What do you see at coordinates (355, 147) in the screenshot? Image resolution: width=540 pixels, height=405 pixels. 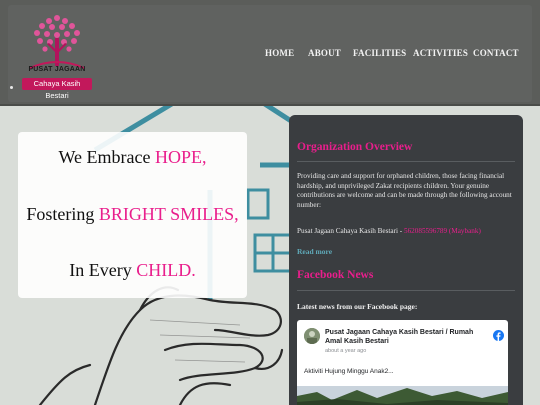 I see `overview-heading: Organization Overview` at bounding box center [355, 147].